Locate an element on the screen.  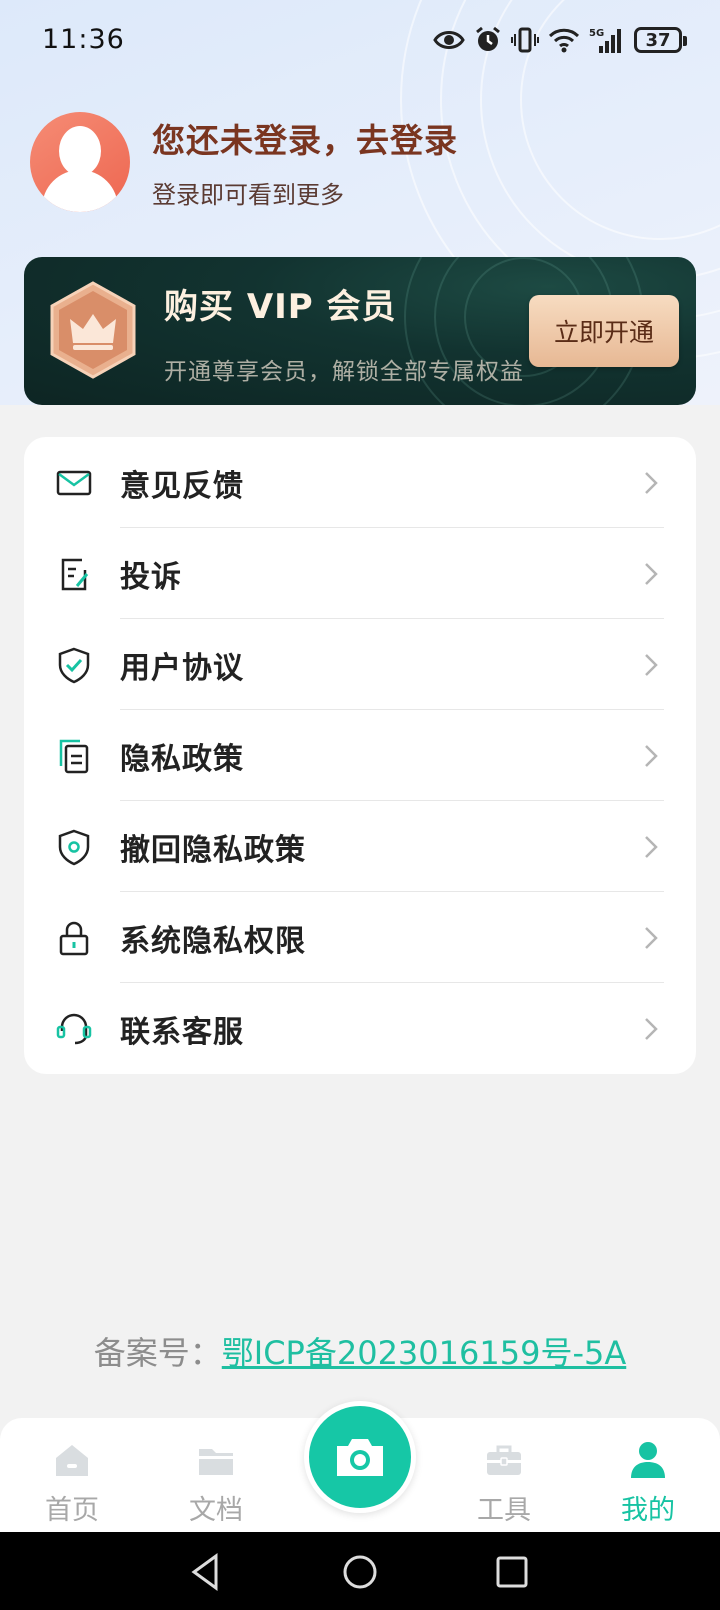
system-navigation-bar is located at coordinates (360, 1571).